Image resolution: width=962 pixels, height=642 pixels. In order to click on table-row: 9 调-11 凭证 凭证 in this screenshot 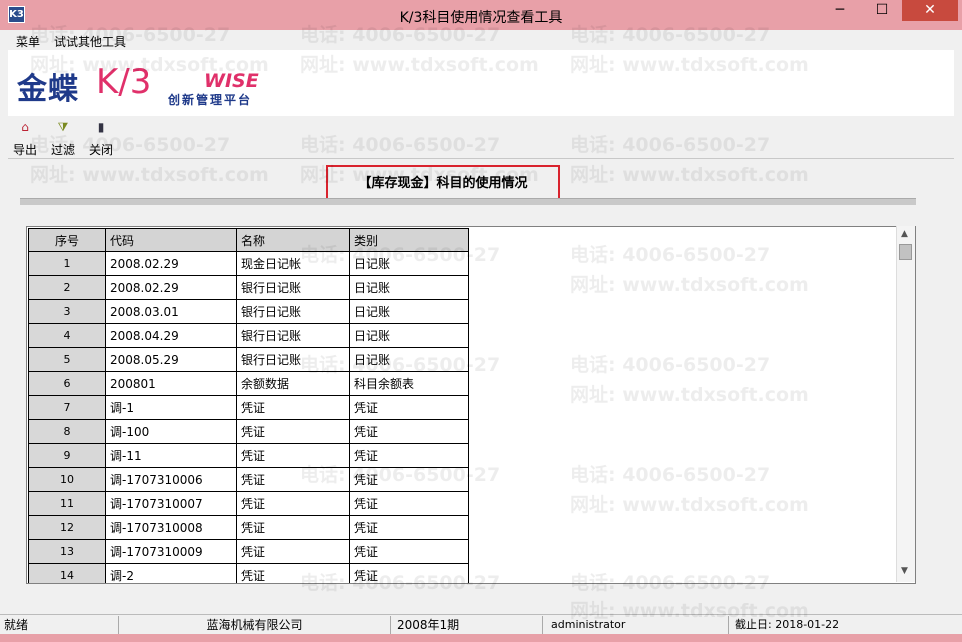, I will do `click(248, 455)`.